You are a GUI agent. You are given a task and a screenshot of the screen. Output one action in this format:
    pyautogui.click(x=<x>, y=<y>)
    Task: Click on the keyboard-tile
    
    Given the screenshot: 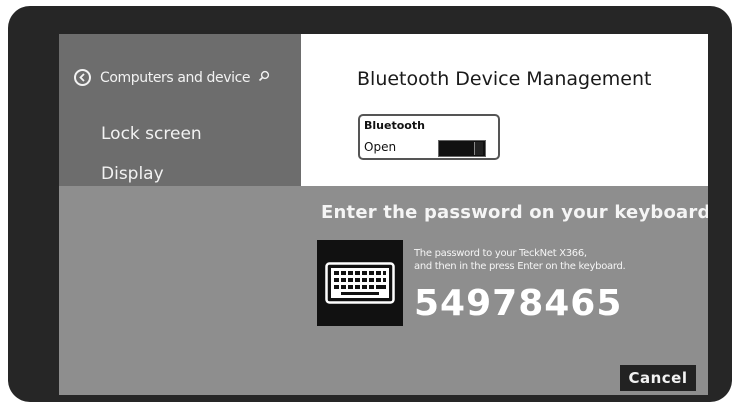 What is the action you would take?
    pyautogui.click(x=360, y=283)
    